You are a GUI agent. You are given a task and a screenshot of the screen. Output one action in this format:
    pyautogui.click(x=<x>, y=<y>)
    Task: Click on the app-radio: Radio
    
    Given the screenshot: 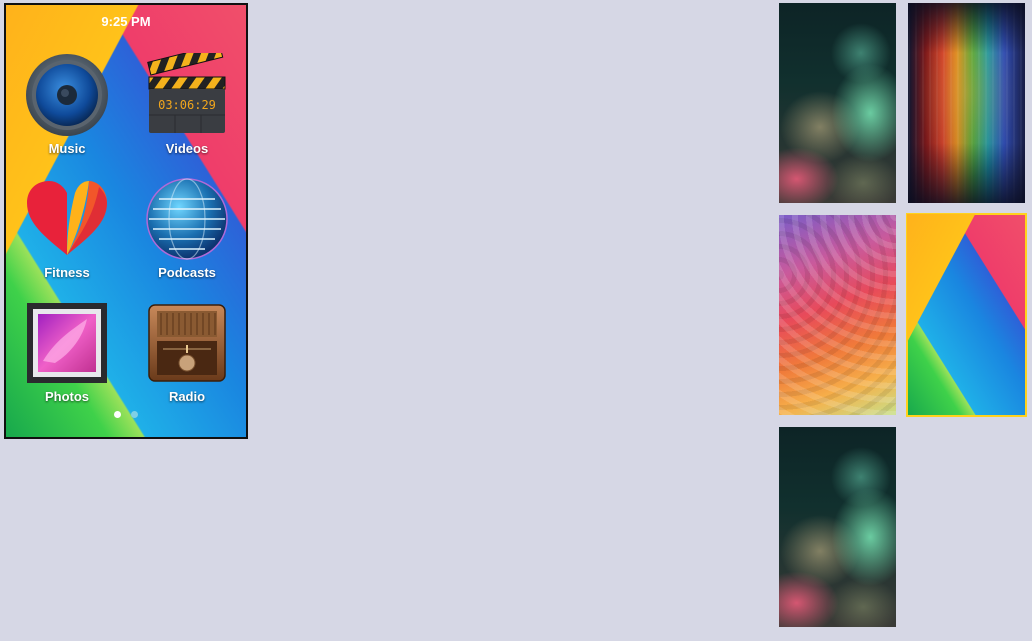 What is the action you would take?
    pyautogui.click(x=187, y=352)
    